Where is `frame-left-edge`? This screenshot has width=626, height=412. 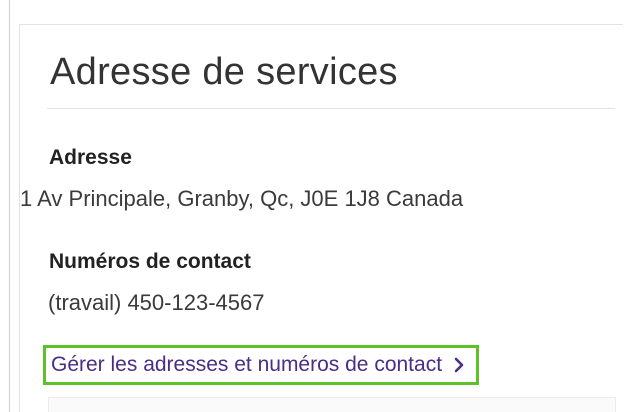
frame-left-edge is located at coordinates (9, 206).